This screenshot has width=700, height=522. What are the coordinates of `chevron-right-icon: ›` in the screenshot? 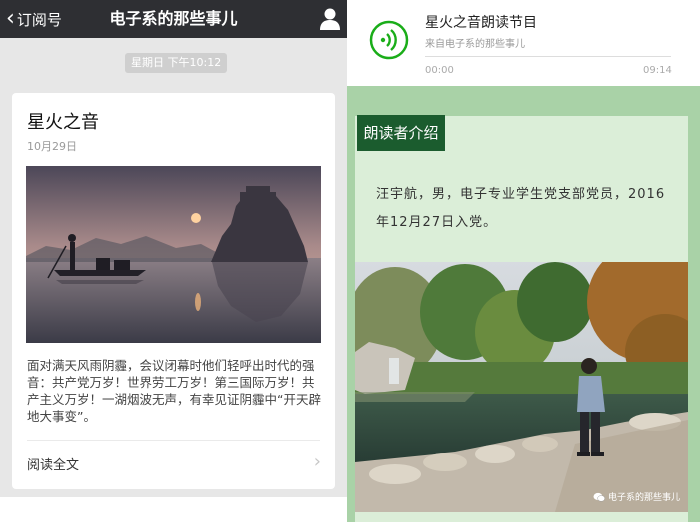 It's located at (317, 461).